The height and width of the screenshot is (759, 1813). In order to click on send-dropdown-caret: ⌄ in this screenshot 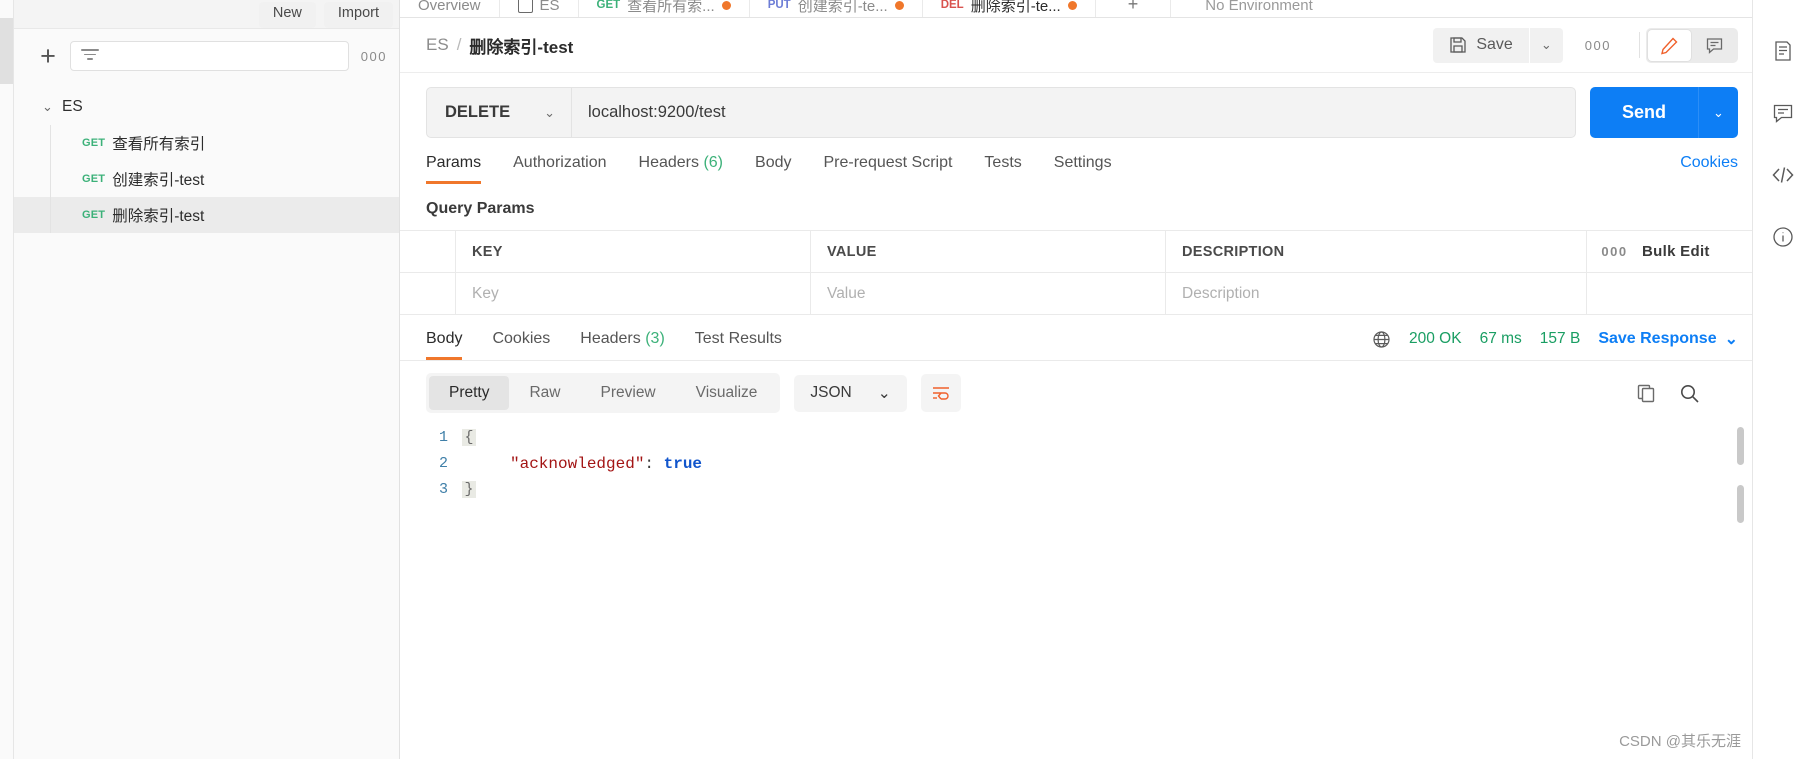, I will do `click(1718, 112)`.